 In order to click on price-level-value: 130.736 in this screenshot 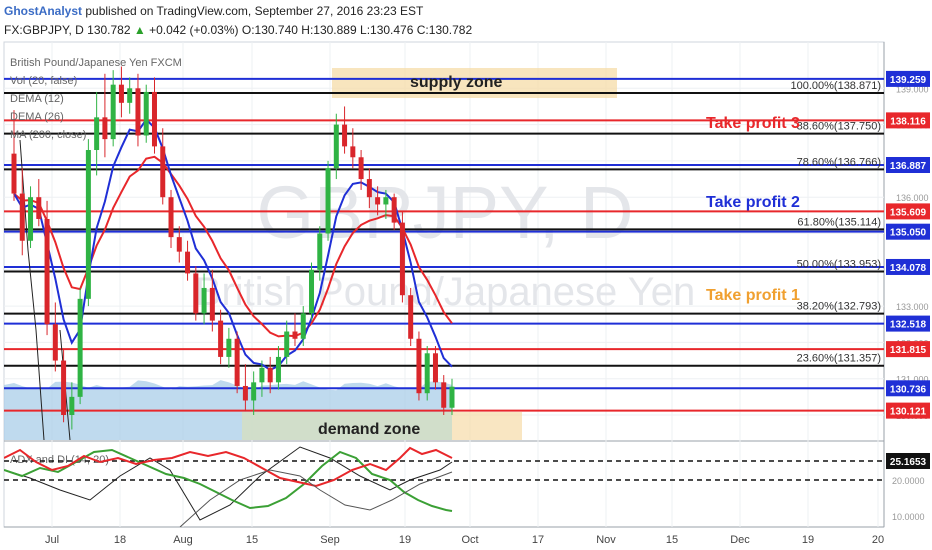, I will do `click(908, 389)`.